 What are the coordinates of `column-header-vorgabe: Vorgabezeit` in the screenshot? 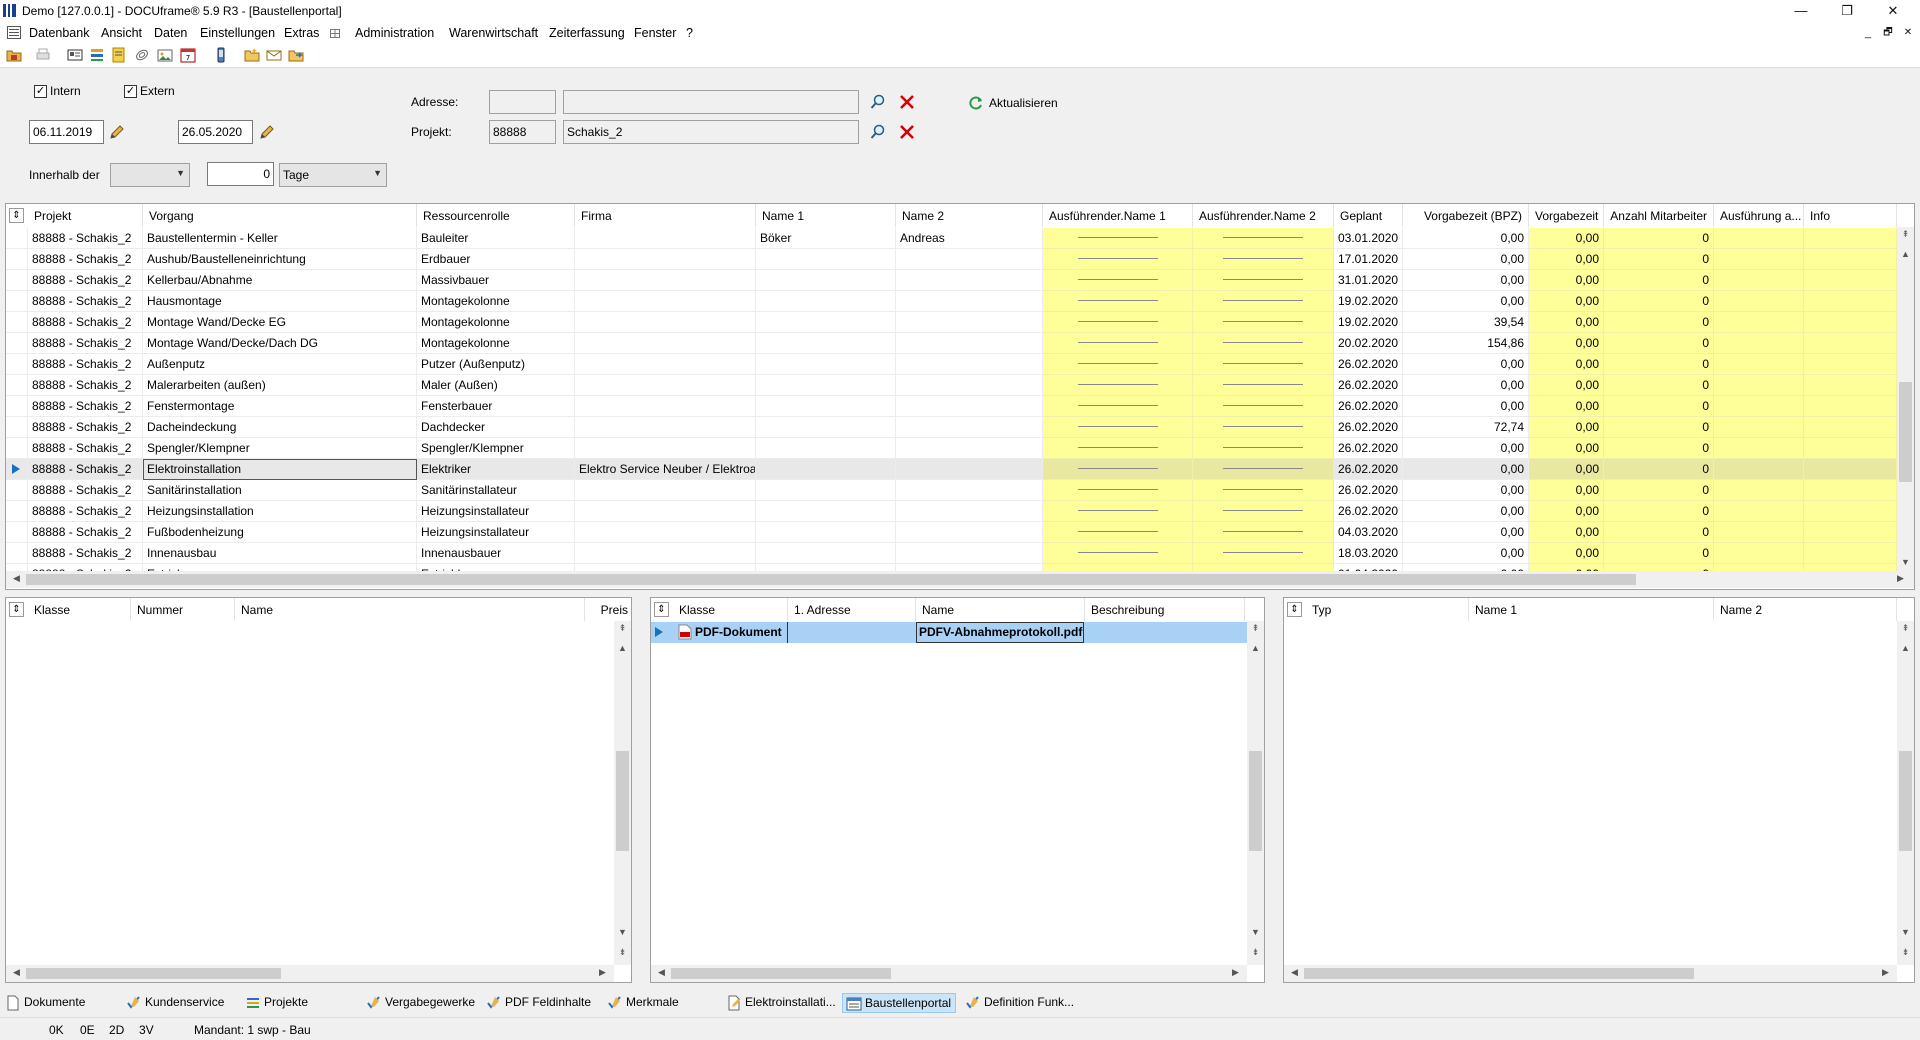 It's located at (1566, 215).